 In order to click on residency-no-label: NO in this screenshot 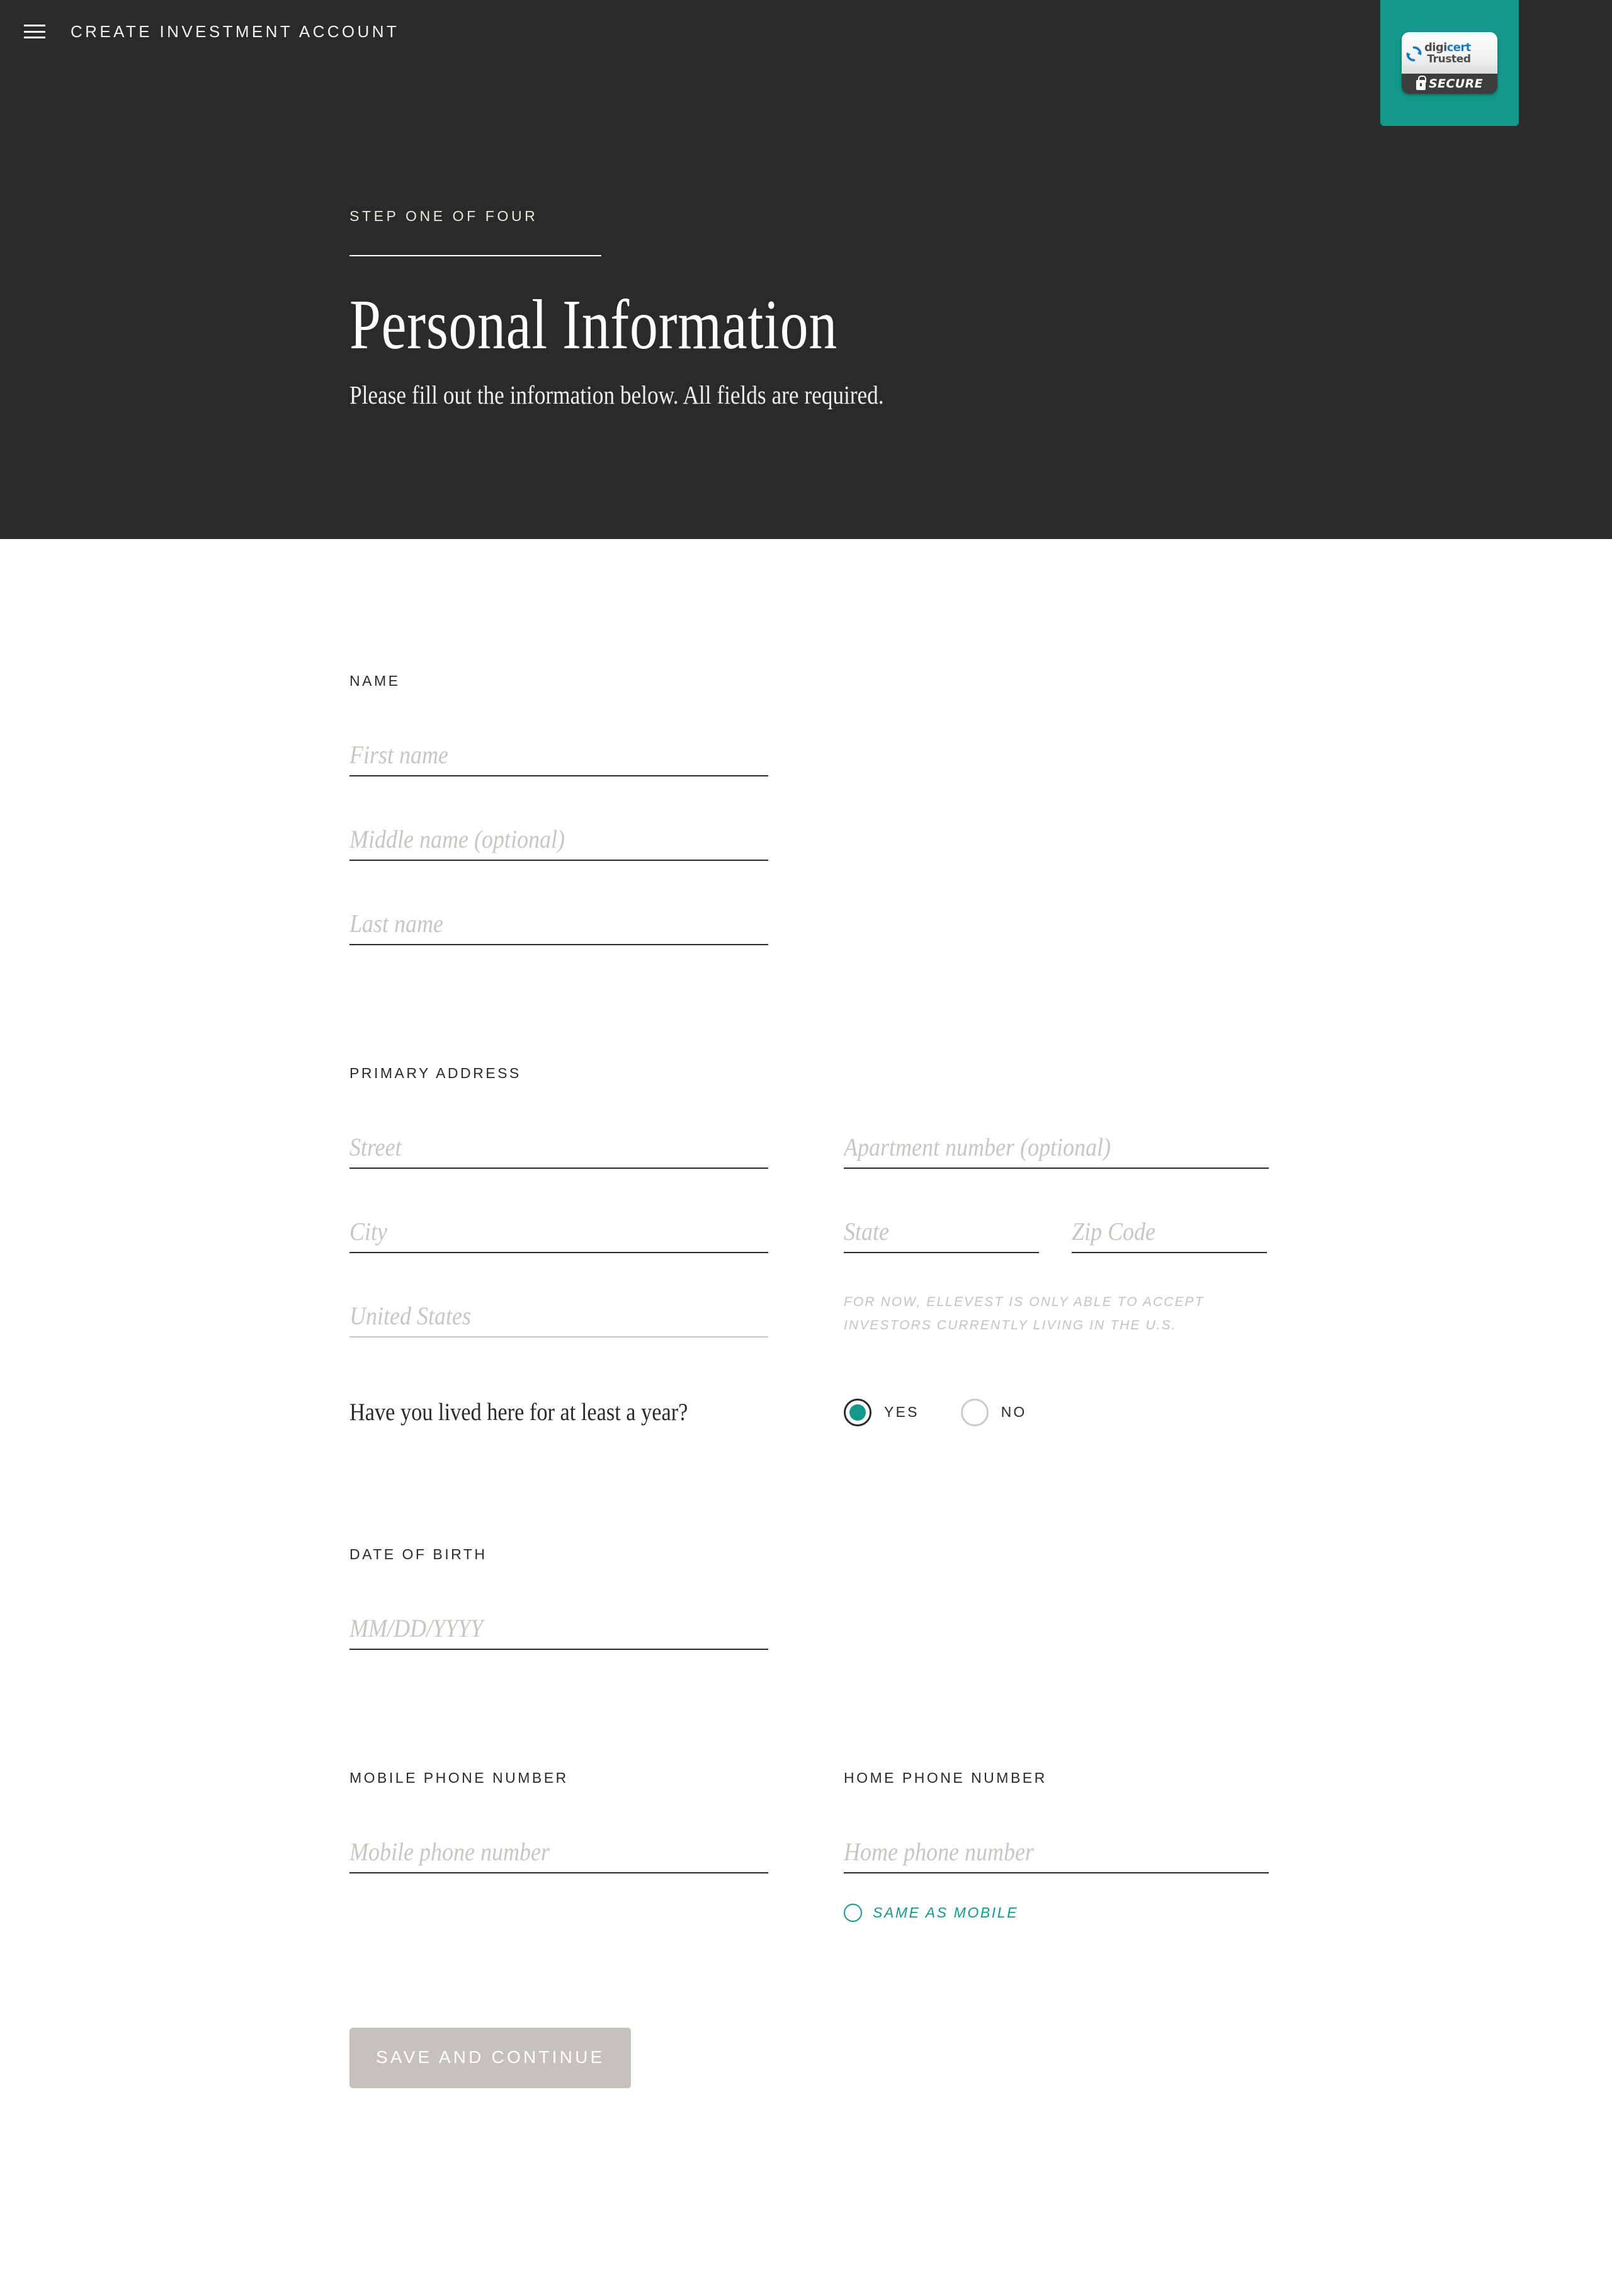, I will do `click(1014, 1412)`.